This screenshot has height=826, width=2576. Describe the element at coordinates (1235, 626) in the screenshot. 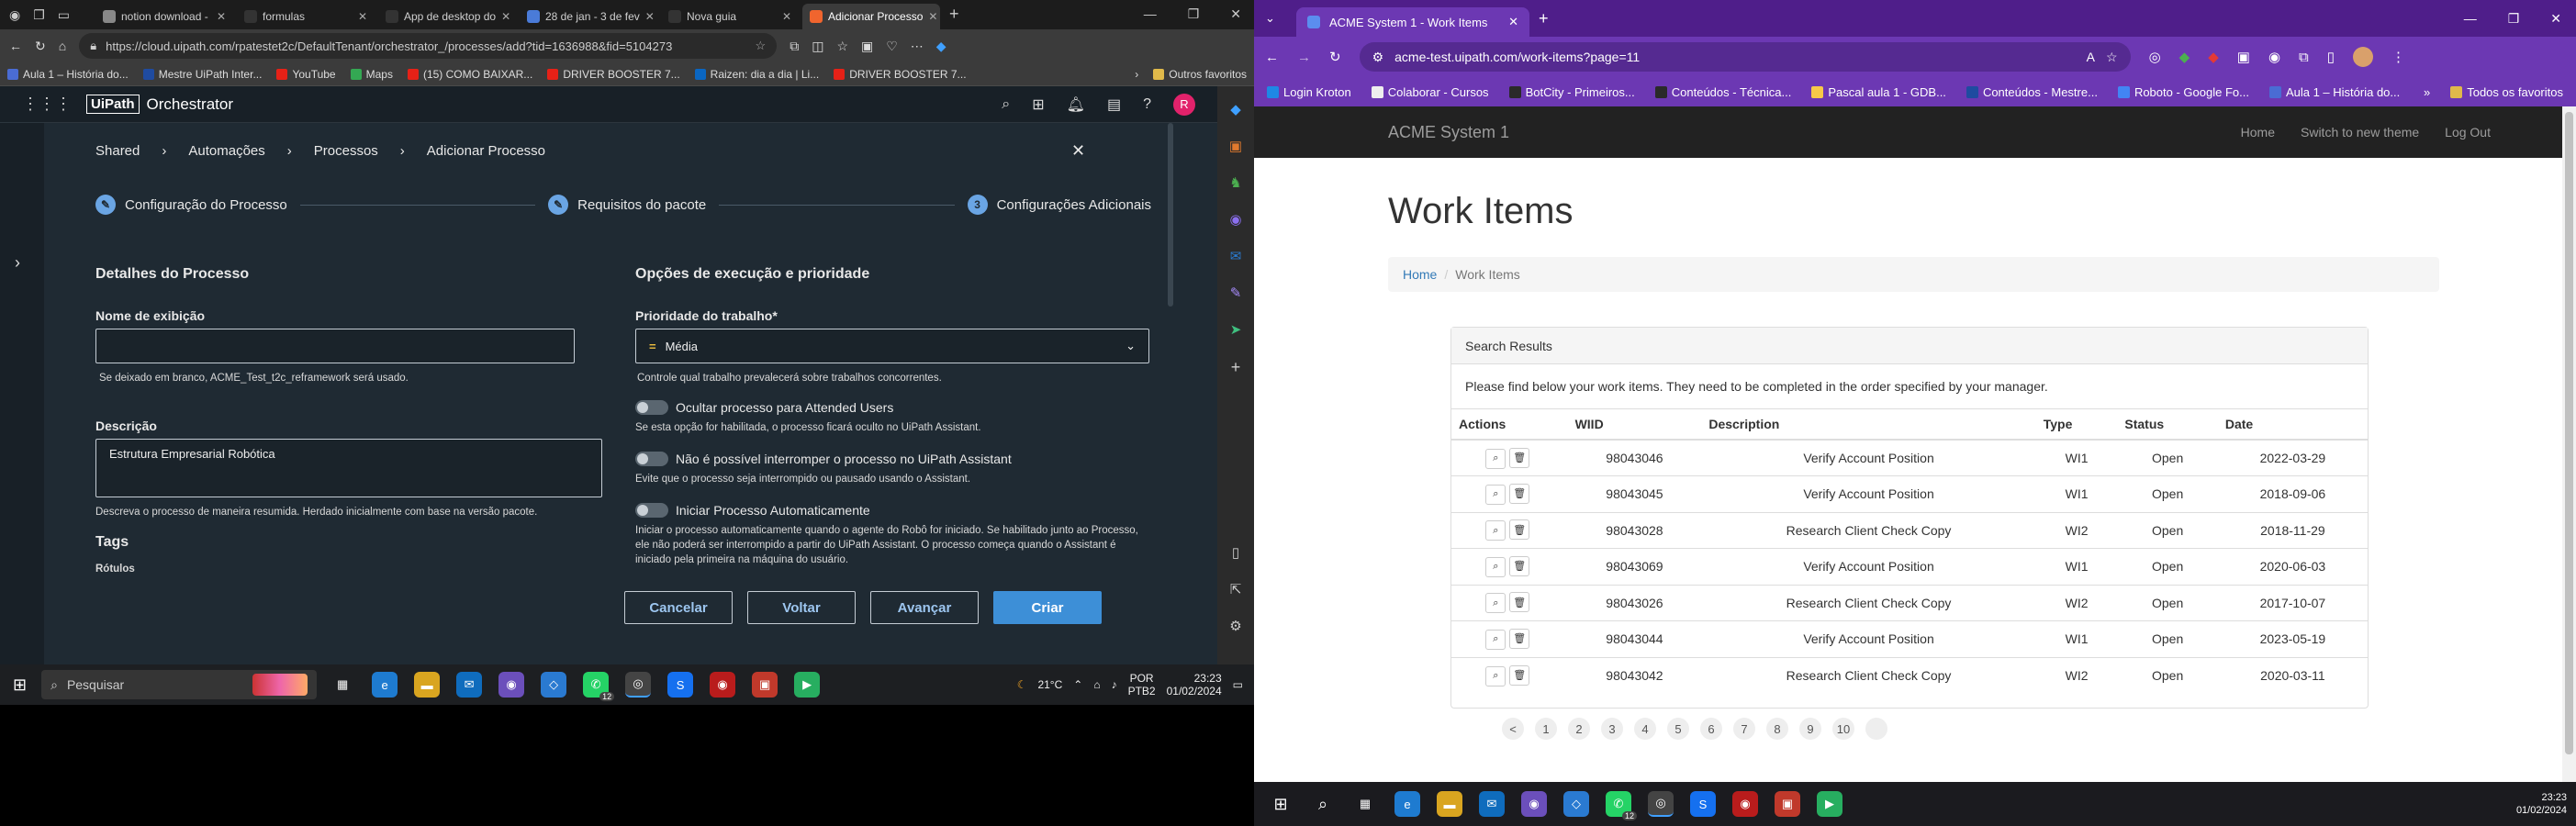

I see `settings-icon: ⚙` at that location.